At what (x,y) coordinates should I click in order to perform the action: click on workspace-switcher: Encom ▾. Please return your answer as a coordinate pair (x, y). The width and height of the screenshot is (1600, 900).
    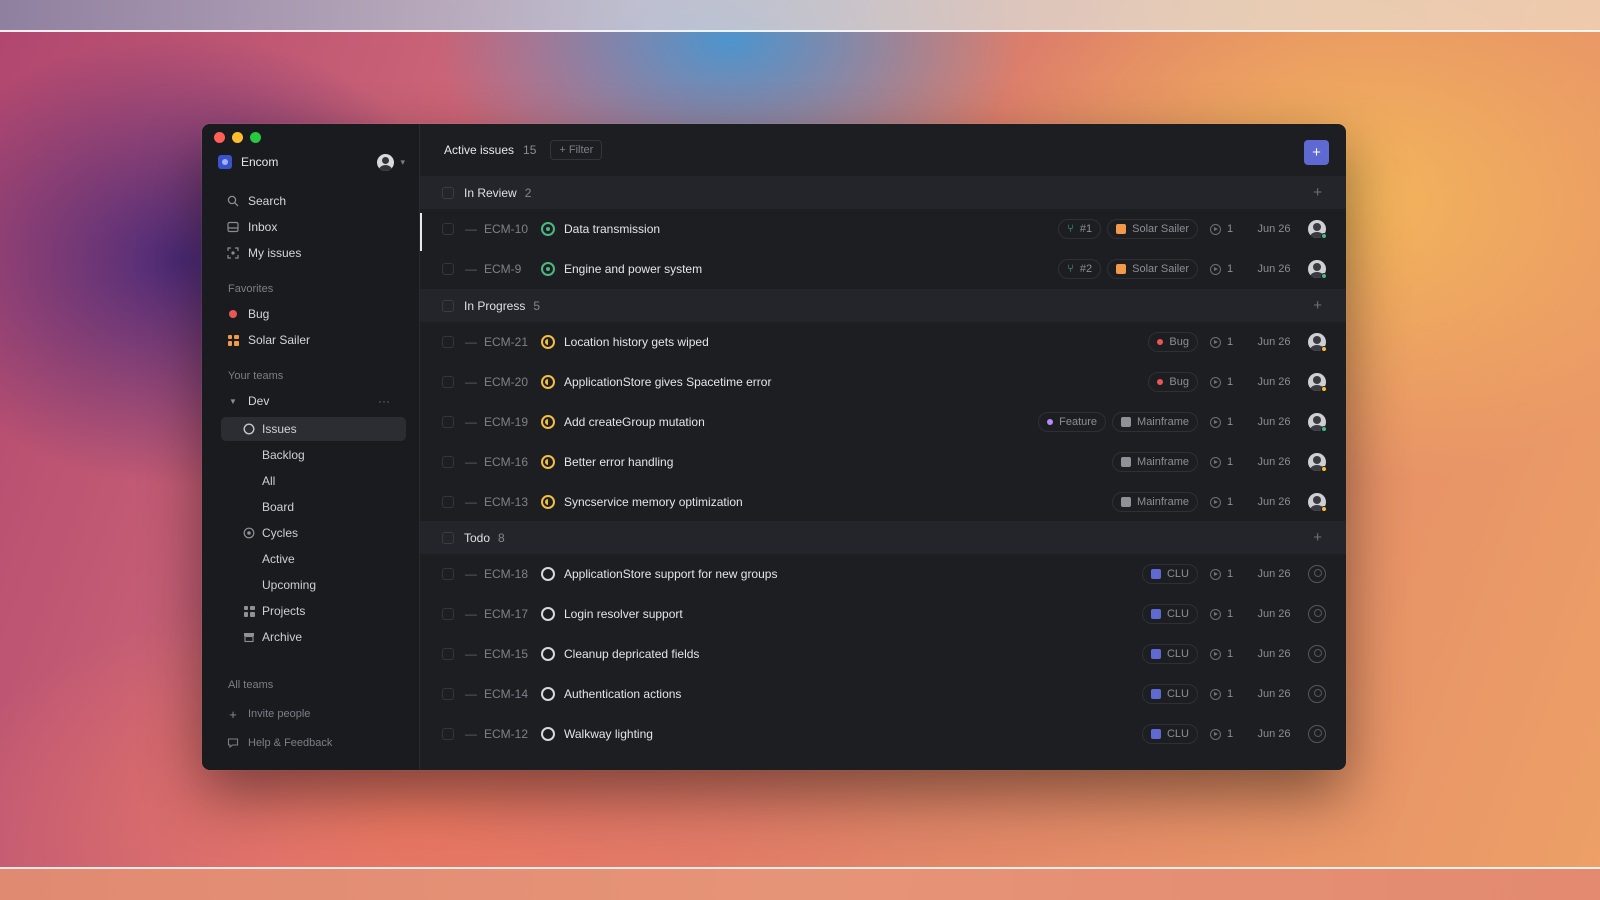
    Looking at the image, I should click on (311, 162).